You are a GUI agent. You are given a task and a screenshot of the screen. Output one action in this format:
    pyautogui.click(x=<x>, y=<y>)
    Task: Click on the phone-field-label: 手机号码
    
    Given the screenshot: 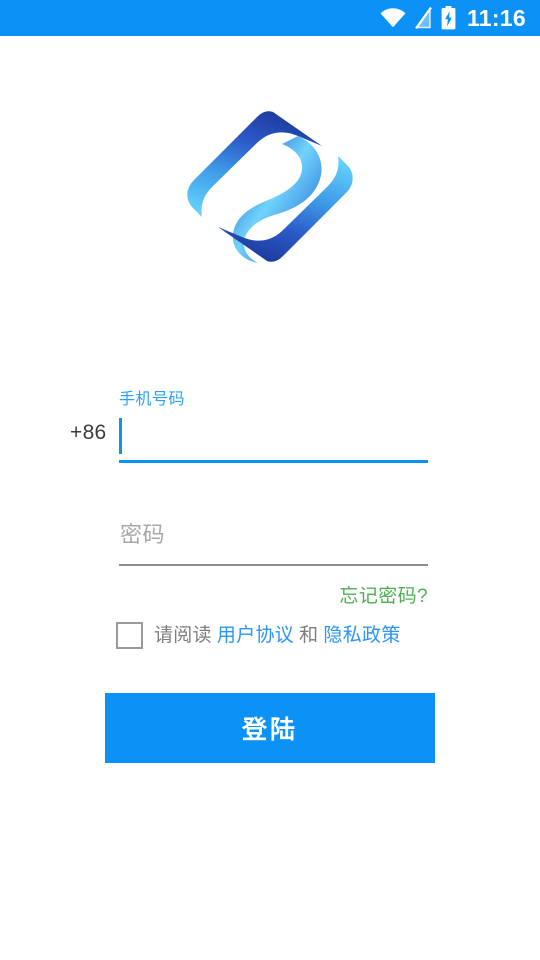 What is the action you would take?
    pyautogui.click(x=152, y=399)
    